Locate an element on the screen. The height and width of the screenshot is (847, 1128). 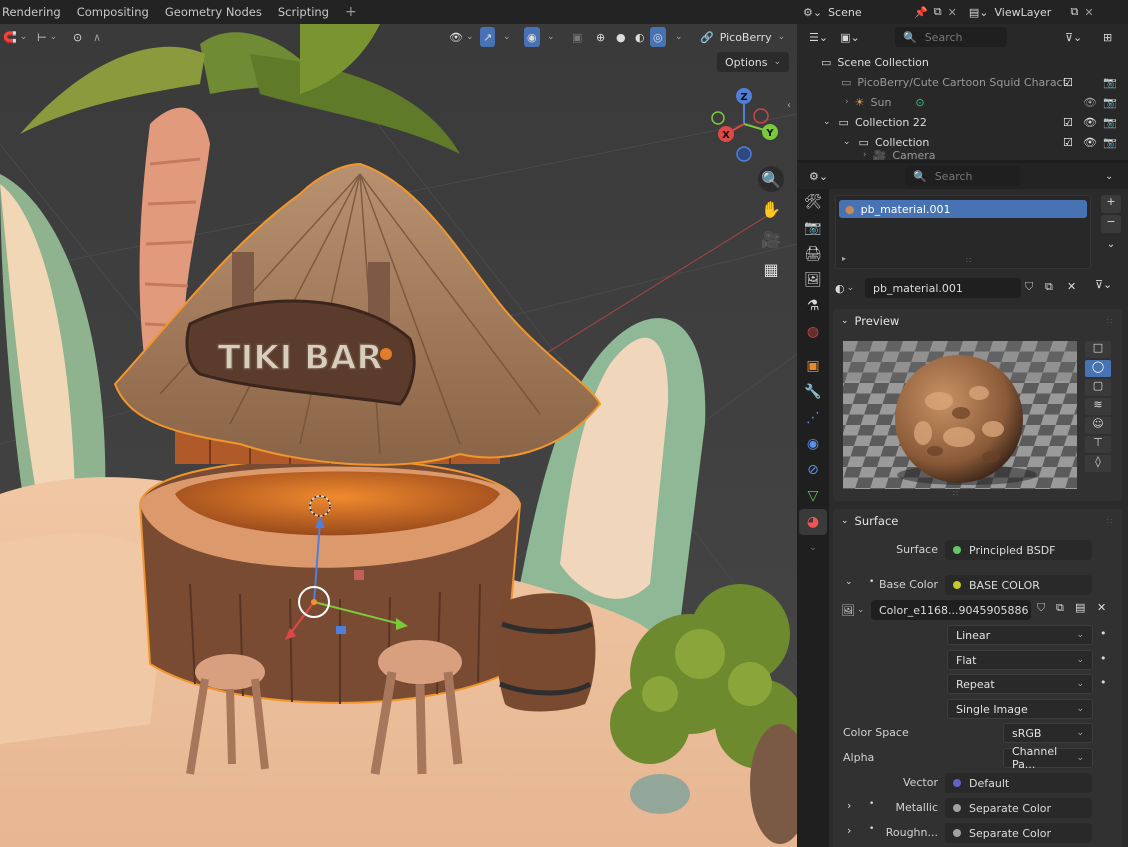
options-chevron-icon: ⌄ is located at coordinates (1109, 176).